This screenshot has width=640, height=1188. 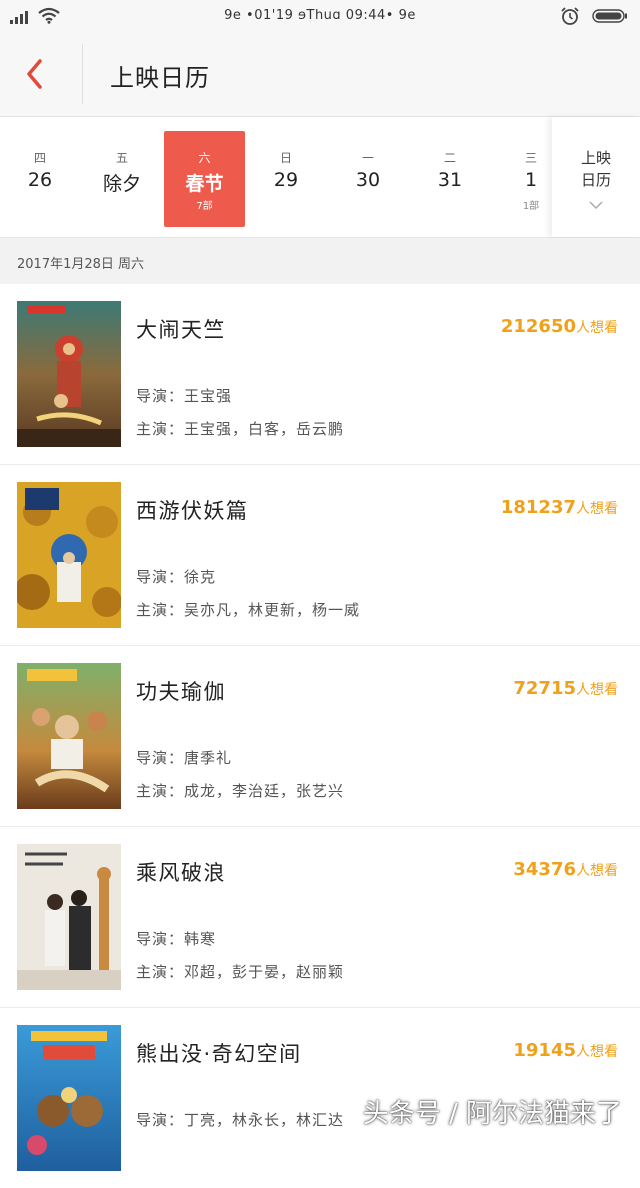 What do you see at coordinates (181, 873) in the screenshot?
I see `movie-title: 乘风破浪` at bounding box center [181, 873].